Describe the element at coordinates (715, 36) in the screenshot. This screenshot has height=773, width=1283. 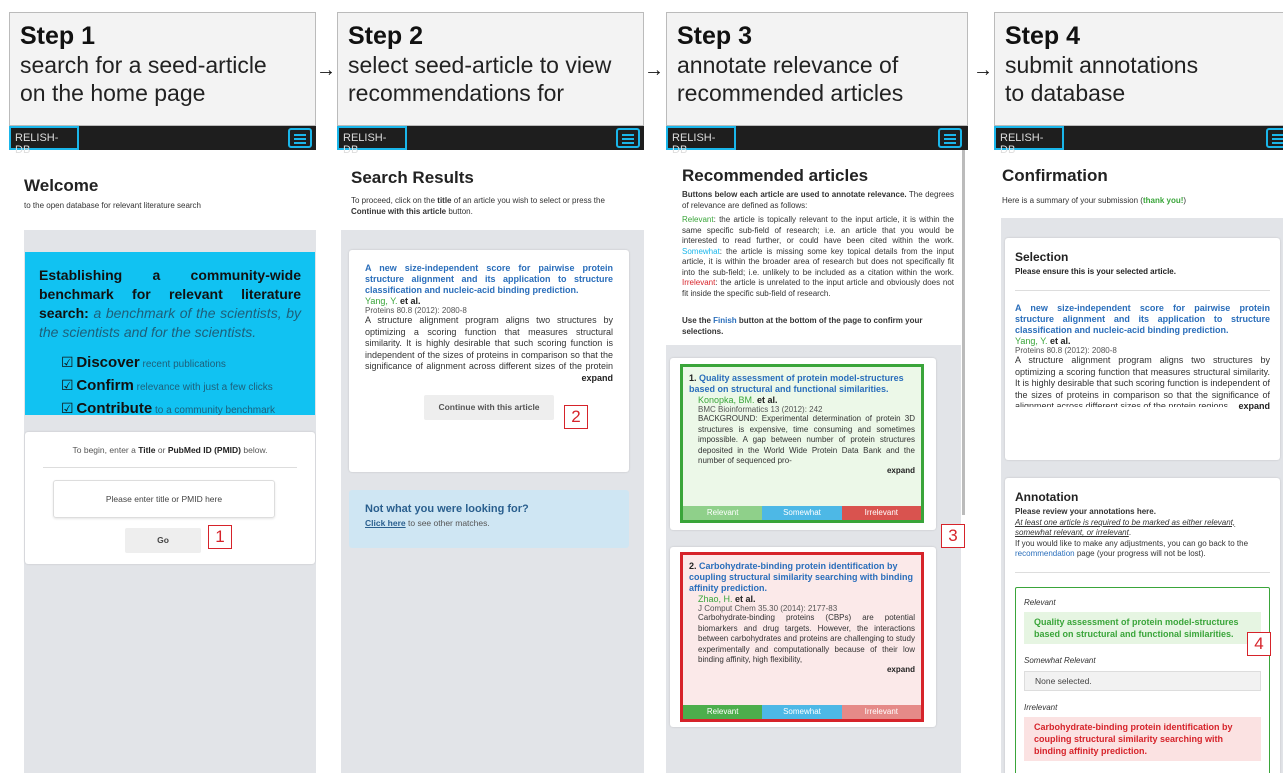
I see `step-title: Step 3` at that location.